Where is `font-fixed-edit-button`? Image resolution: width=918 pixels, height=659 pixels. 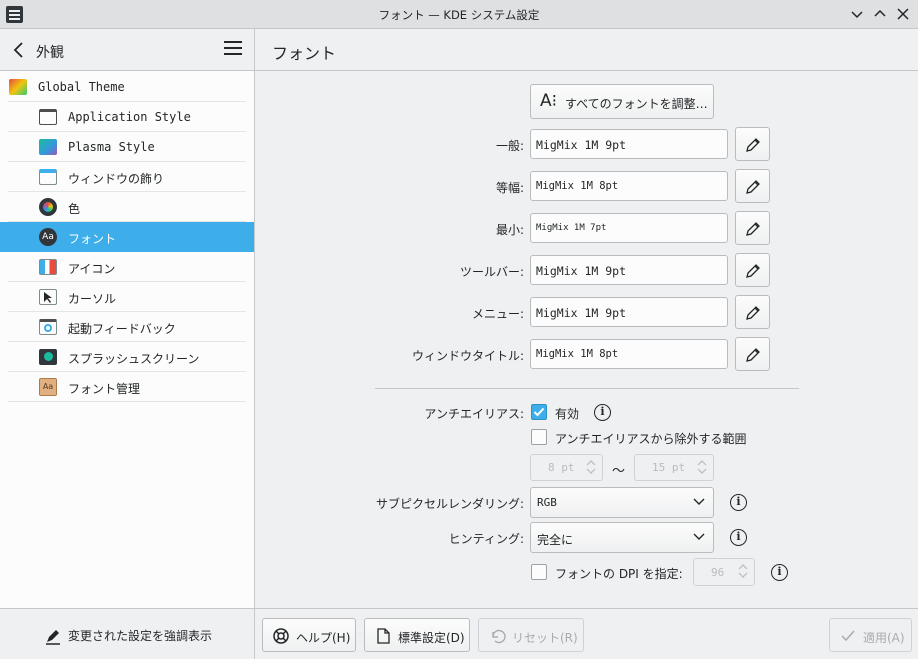 font-fixed-edit-button is located at coordinates (752, 186).